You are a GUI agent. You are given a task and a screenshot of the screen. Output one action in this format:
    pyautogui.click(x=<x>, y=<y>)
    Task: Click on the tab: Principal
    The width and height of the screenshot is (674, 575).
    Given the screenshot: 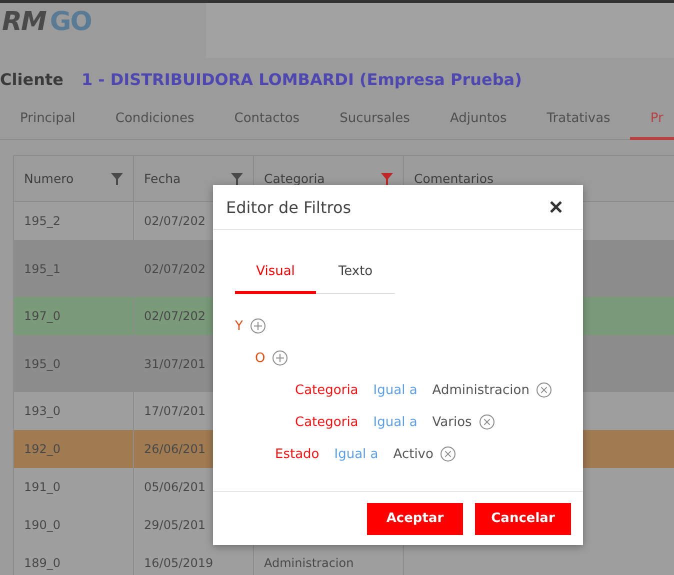 What is the action you would take?
    pyautogui.click(x=48, y=124)
    